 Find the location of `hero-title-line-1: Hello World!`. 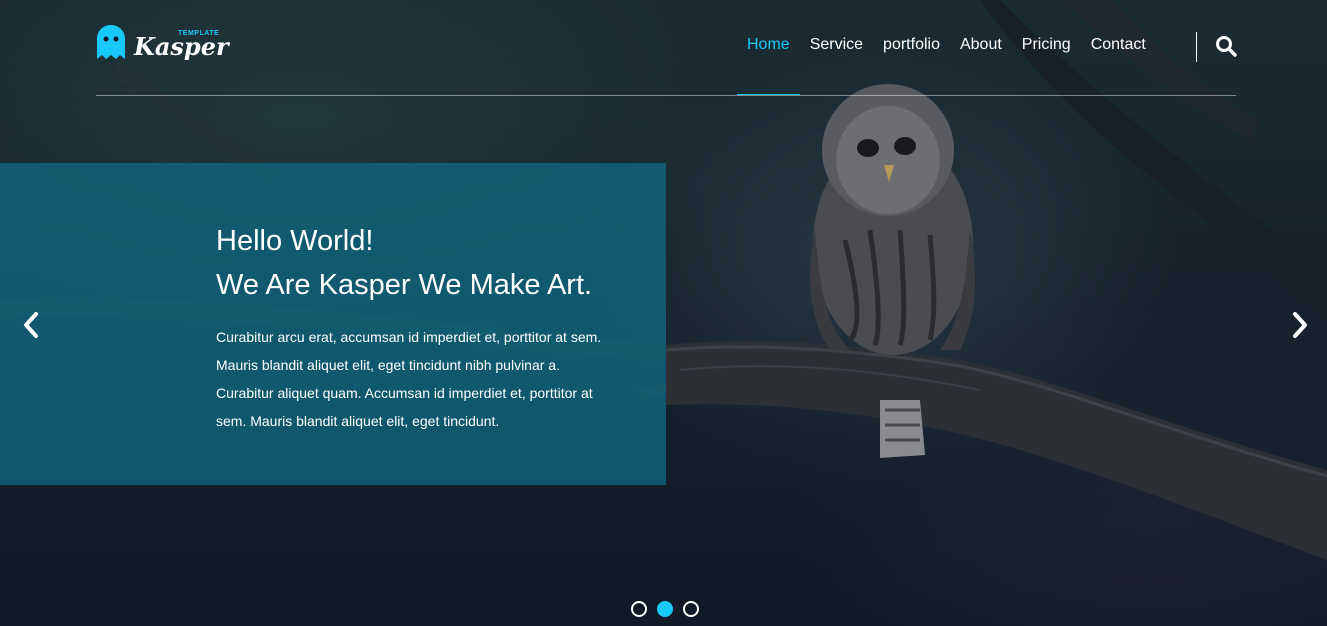

hero-title-line-1: Hello World! is located at coordinates (295, 241).